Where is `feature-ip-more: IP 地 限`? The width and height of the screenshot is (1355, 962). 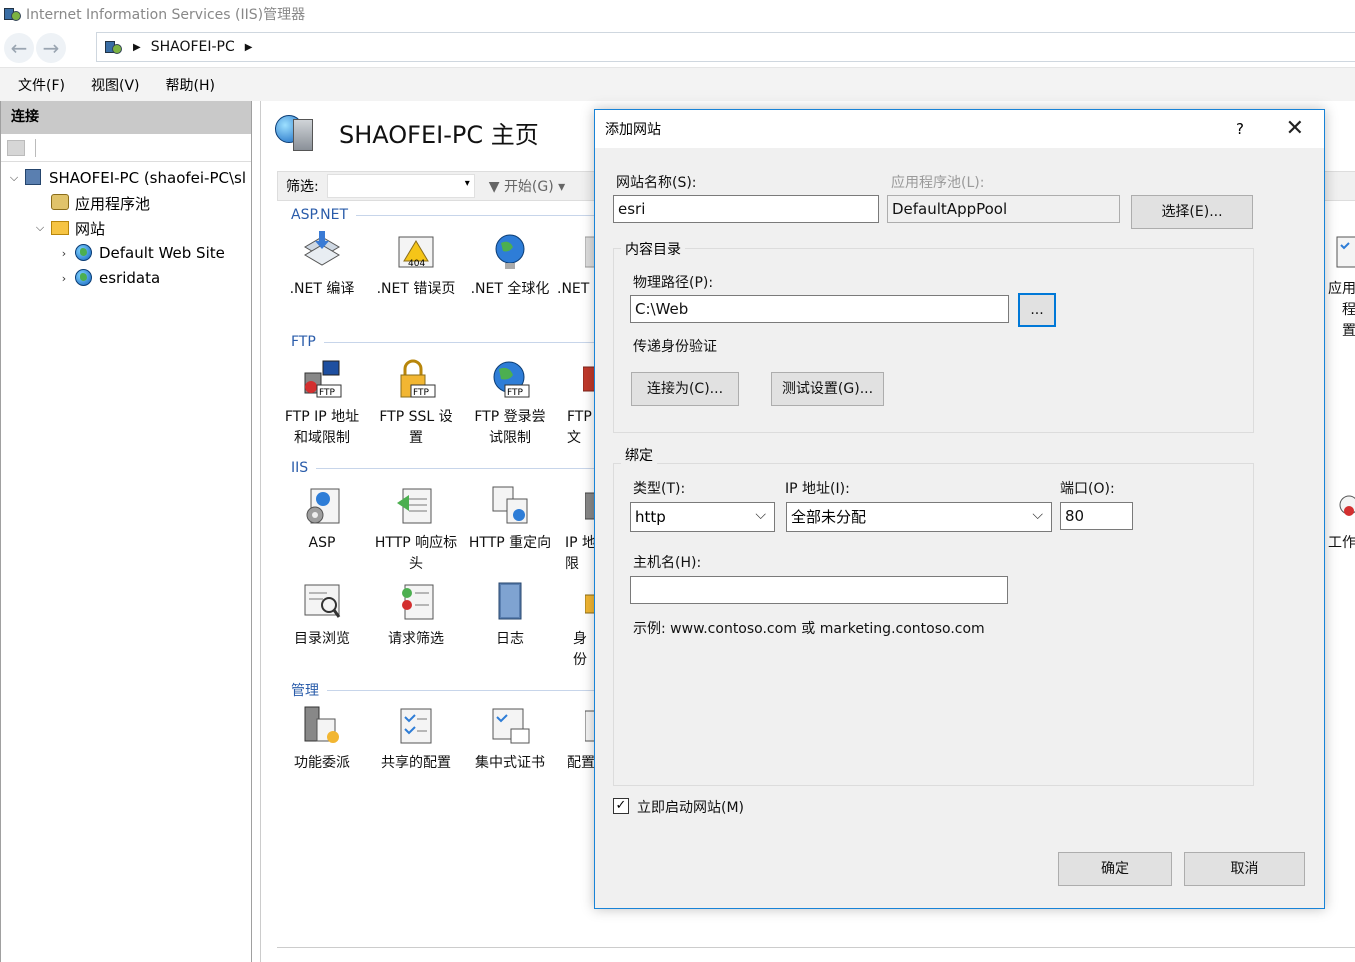 feature-ip-more: IP 地 限 is located at coordinates (577, 530).